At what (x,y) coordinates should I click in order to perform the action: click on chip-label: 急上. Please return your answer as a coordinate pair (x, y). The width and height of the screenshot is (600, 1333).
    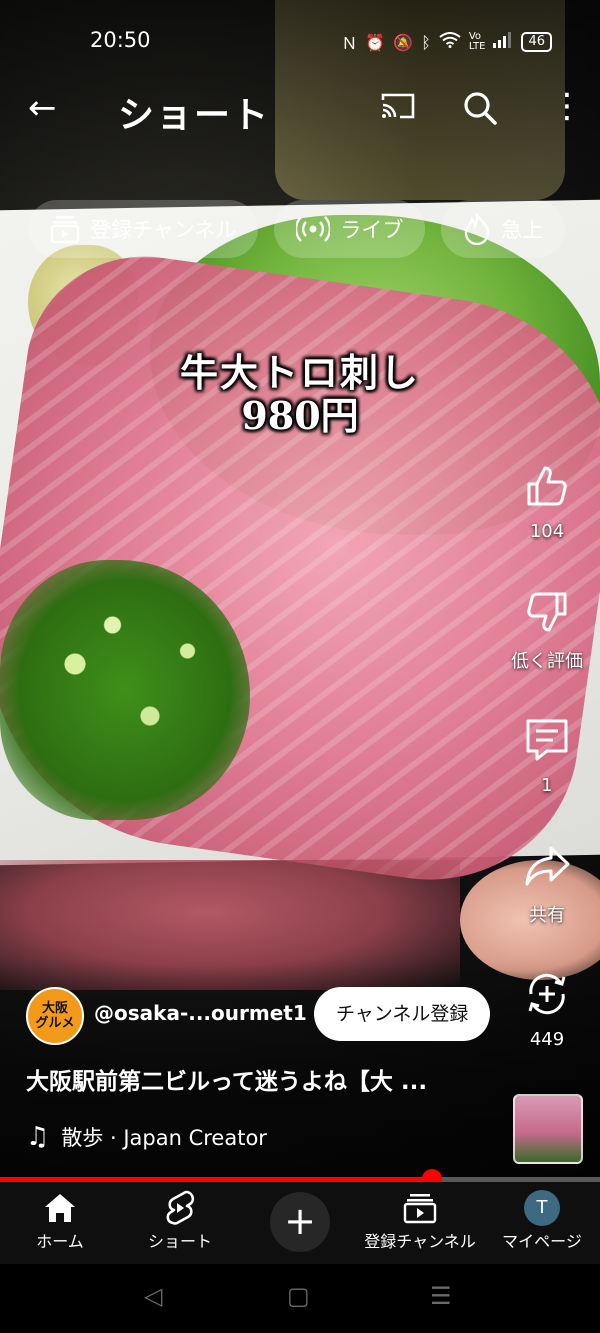
    Looking at the image, I should click on (522, 230).